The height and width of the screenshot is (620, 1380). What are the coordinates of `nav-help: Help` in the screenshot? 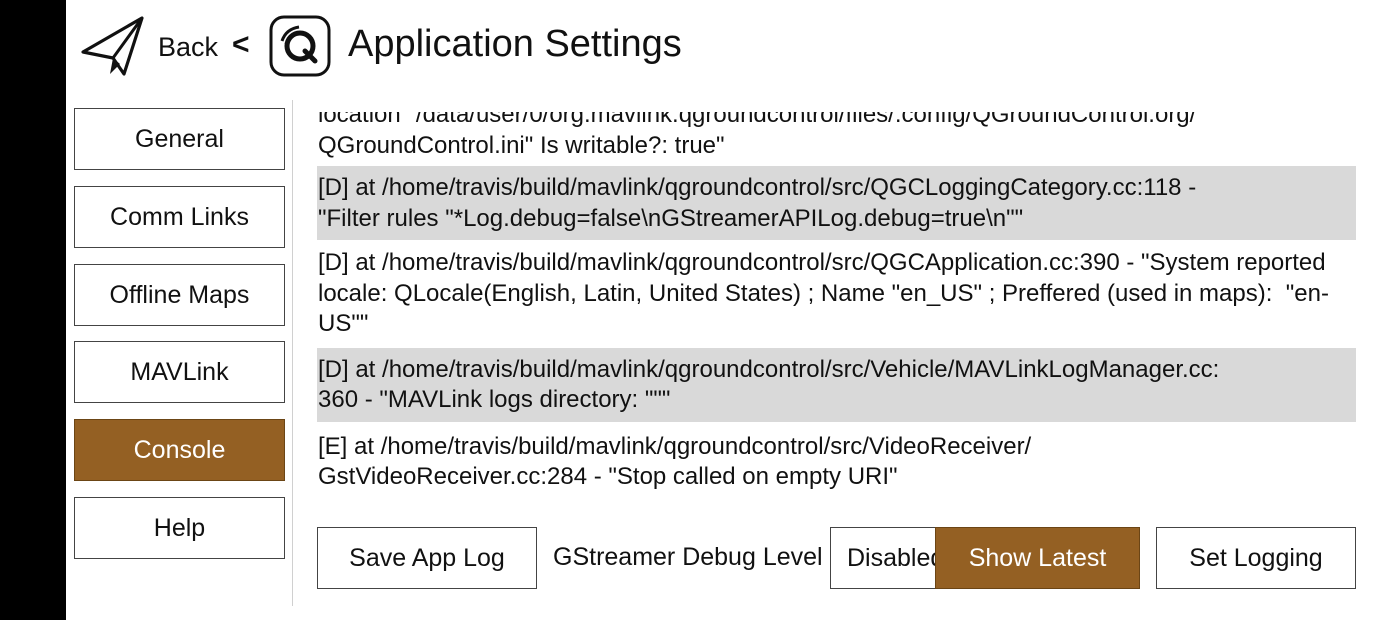 It's located at (179, 528).